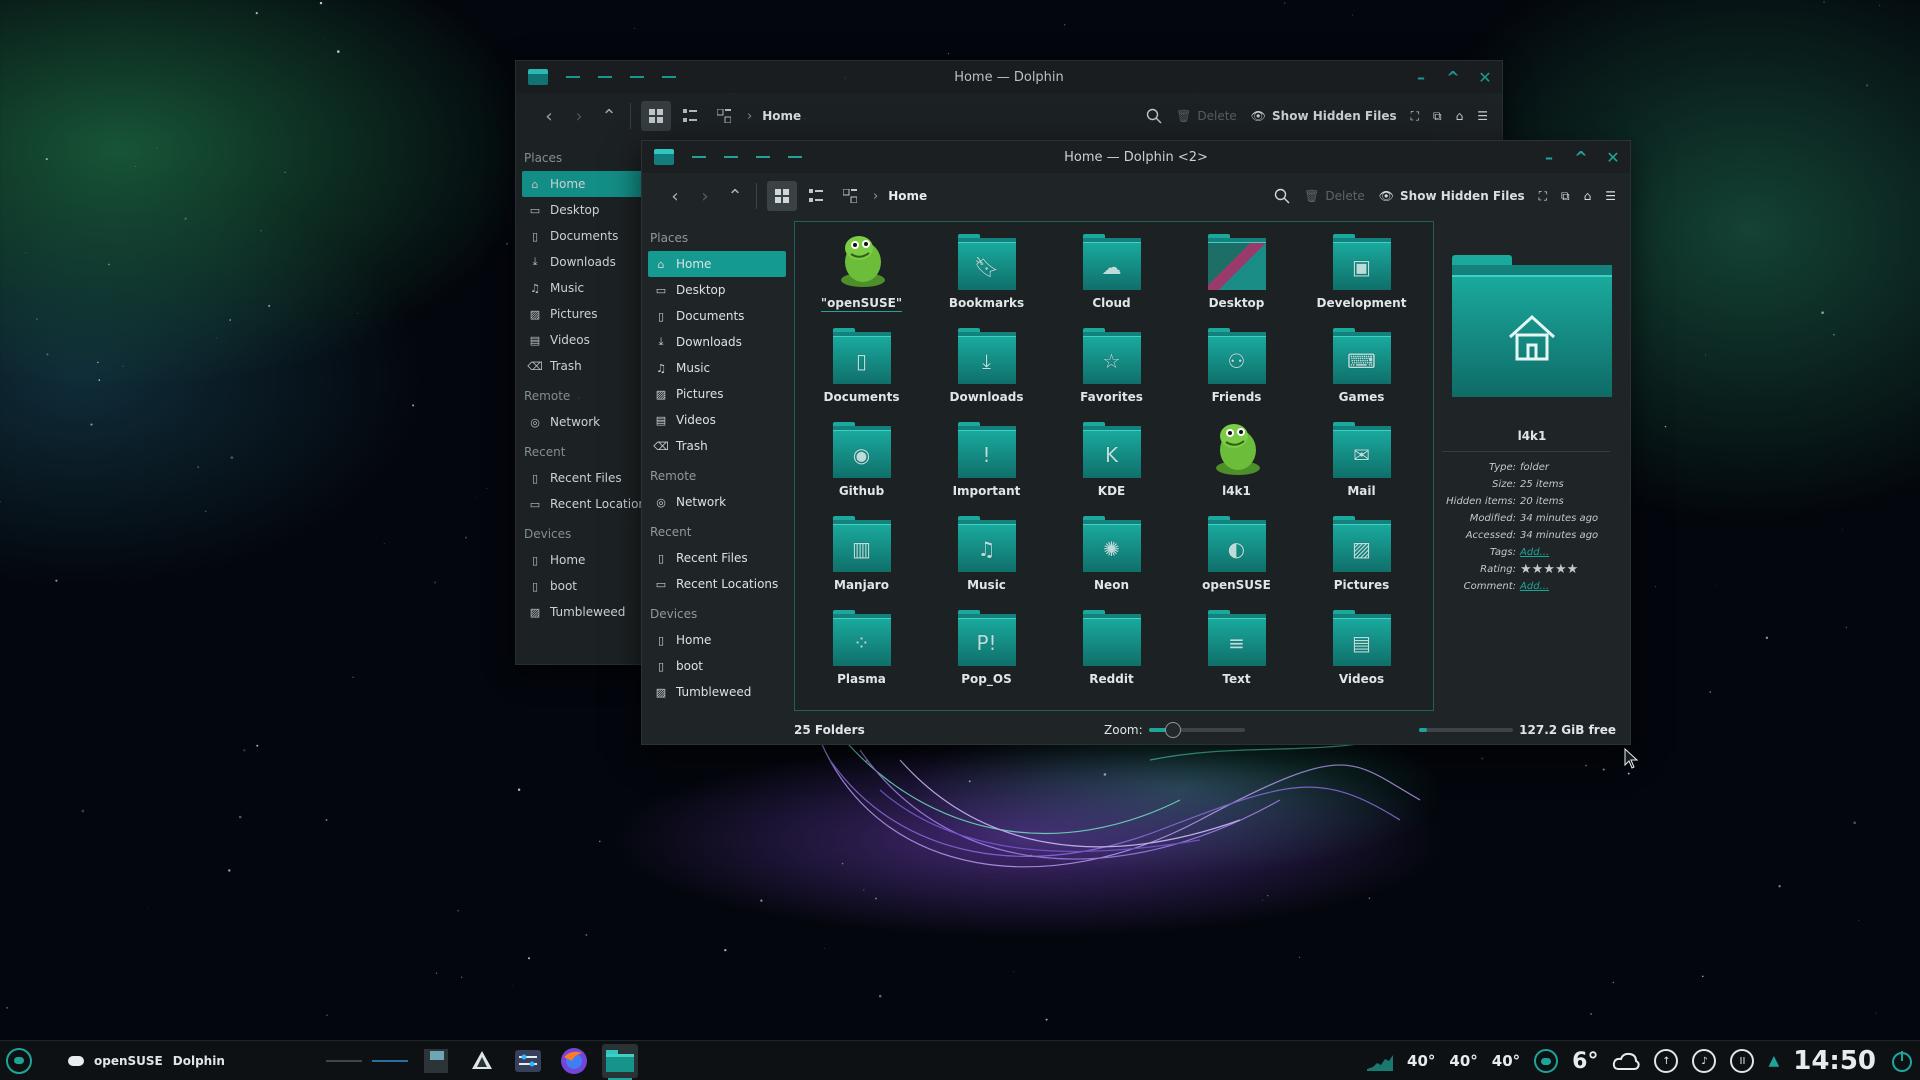 This screenshot has width=1920, height=1080. I want to click on desktop-preview-icon, so click(436, 1061).